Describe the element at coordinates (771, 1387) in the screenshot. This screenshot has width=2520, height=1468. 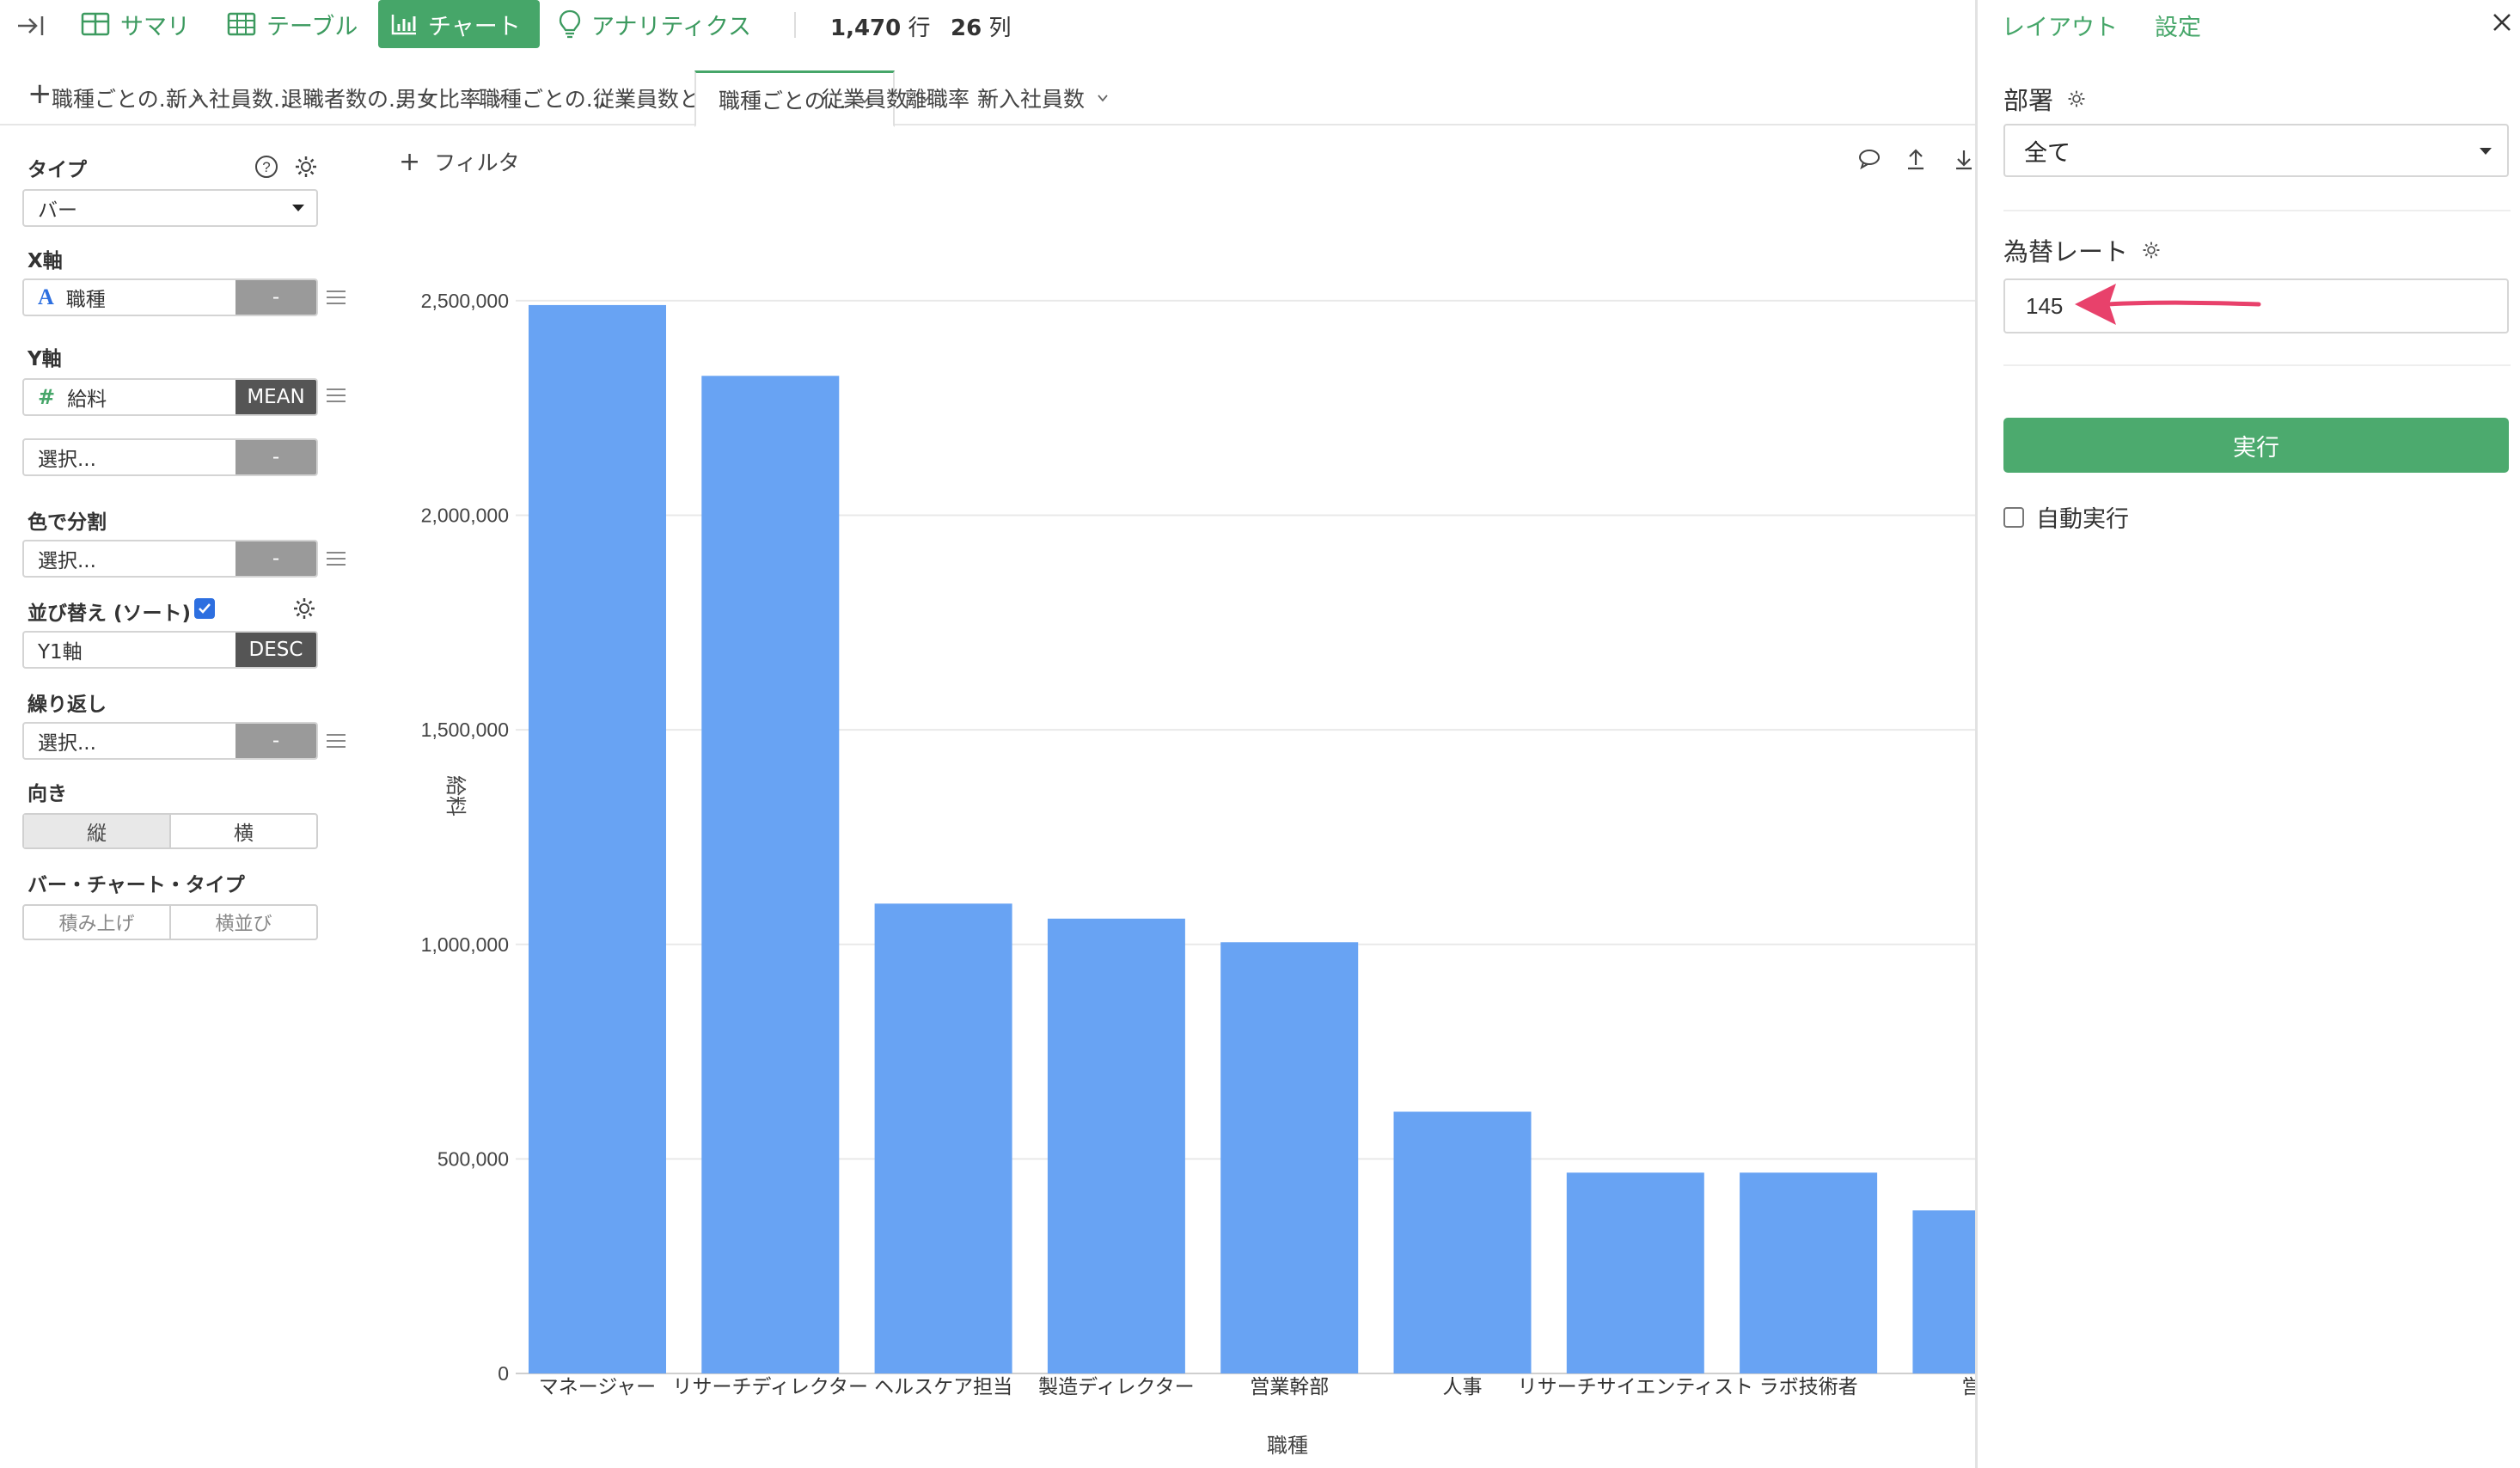
I see `x-tick-label: リサーチディレクター` at that location.